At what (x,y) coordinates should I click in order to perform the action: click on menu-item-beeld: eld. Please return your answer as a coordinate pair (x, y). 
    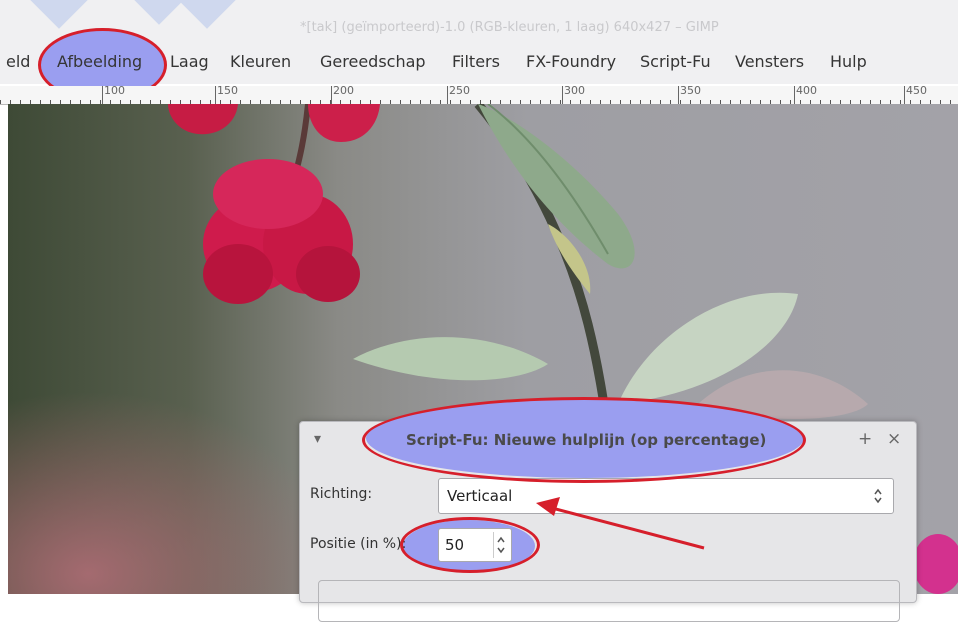
    Looking at the image, I should click on (18, 61).